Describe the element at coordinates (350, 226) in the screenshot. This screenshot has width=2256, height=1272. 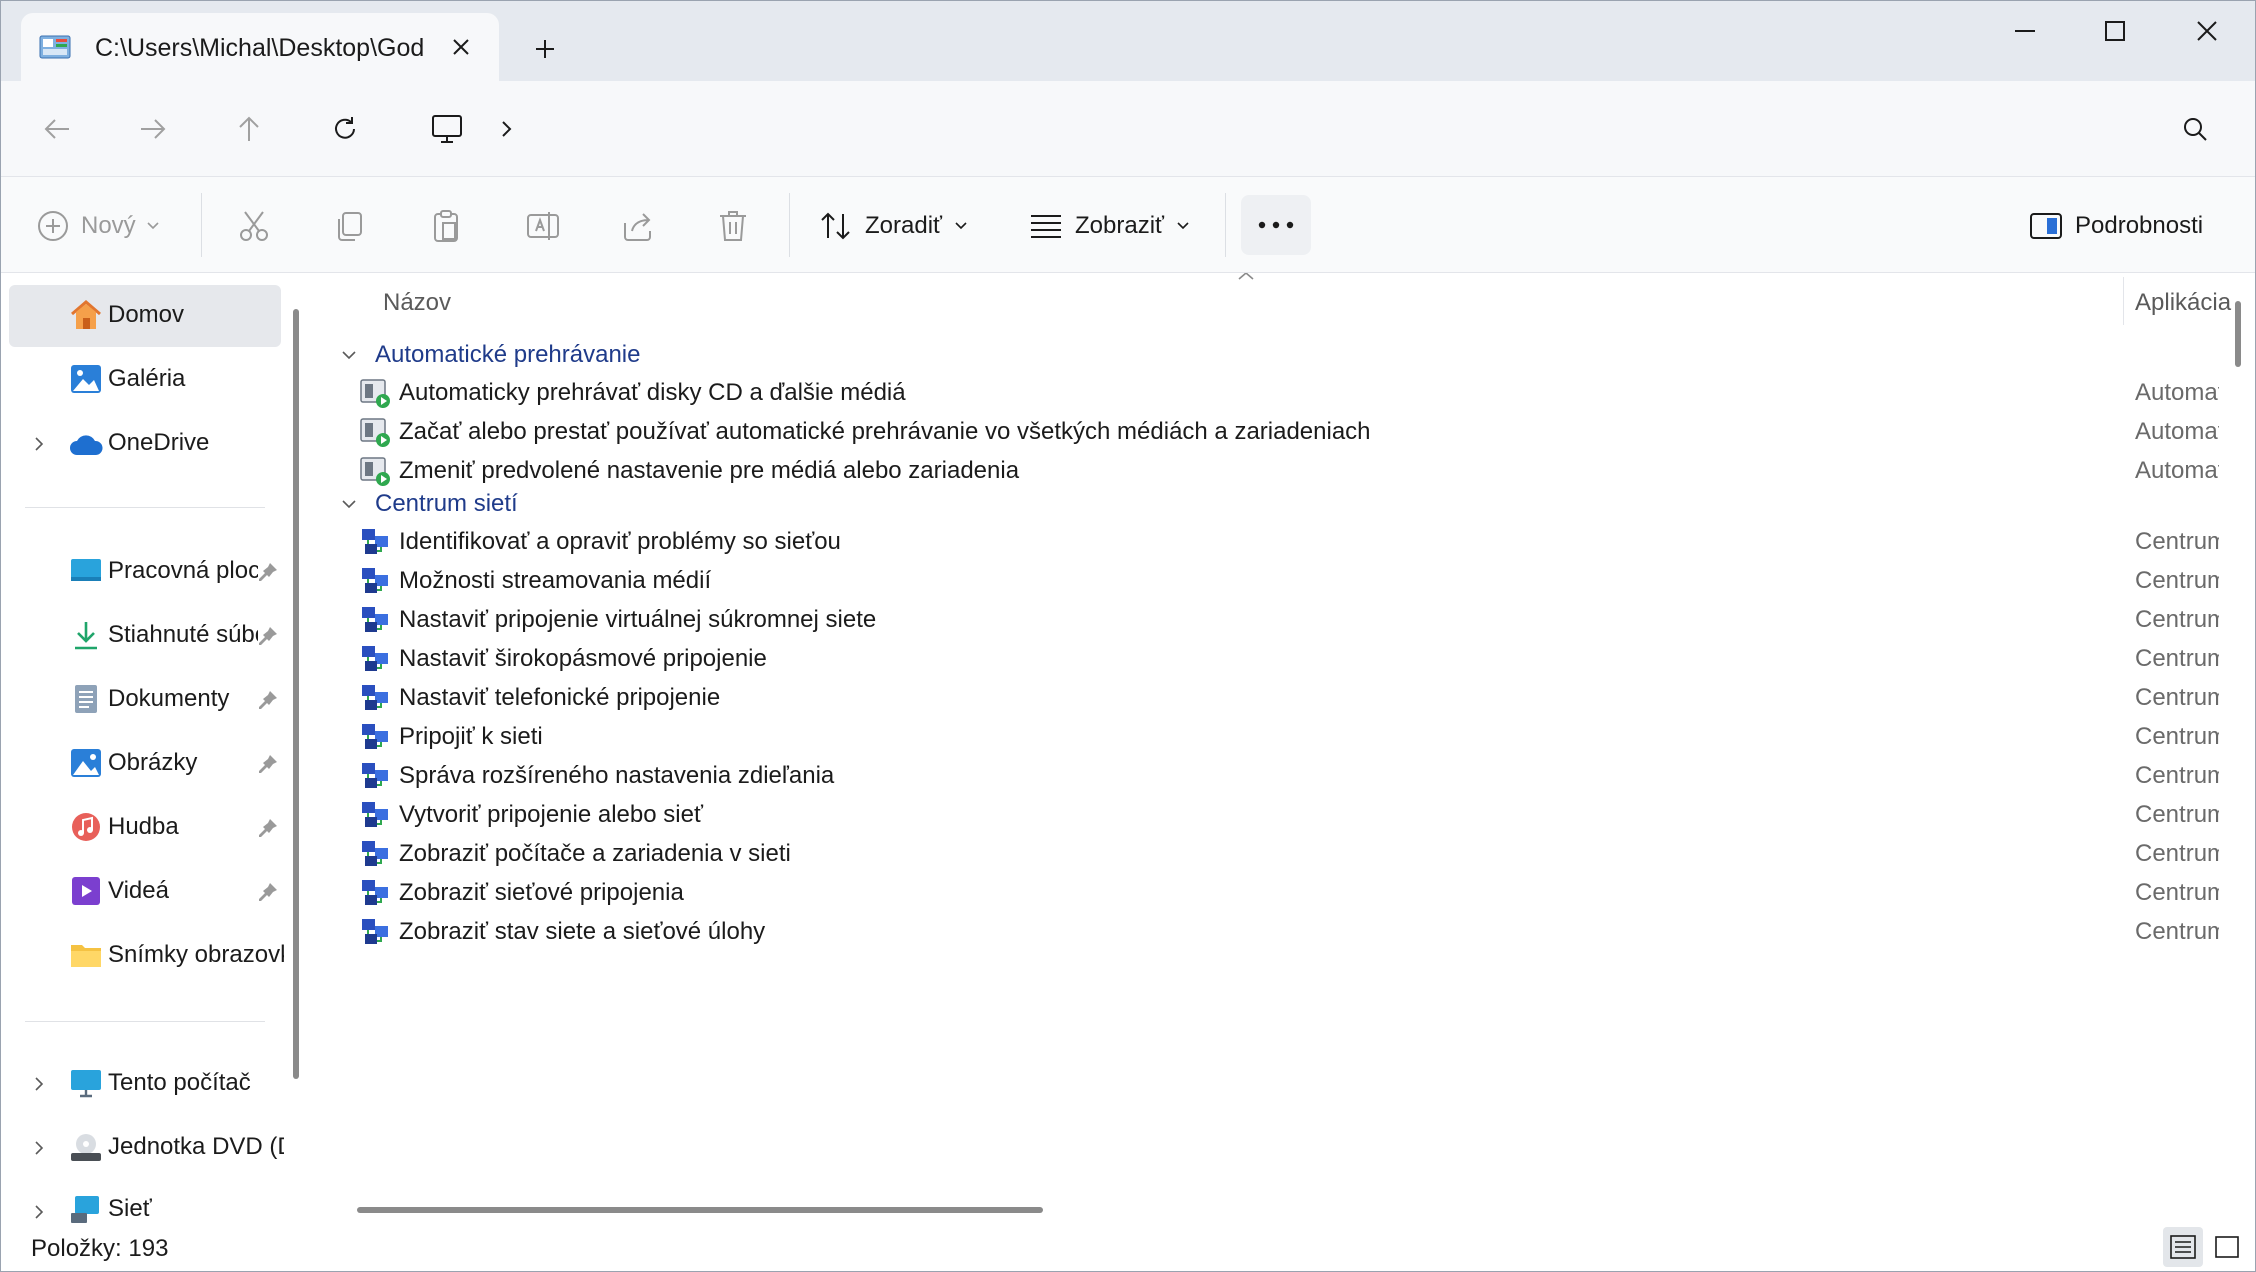
I see `copy-button` at that location.